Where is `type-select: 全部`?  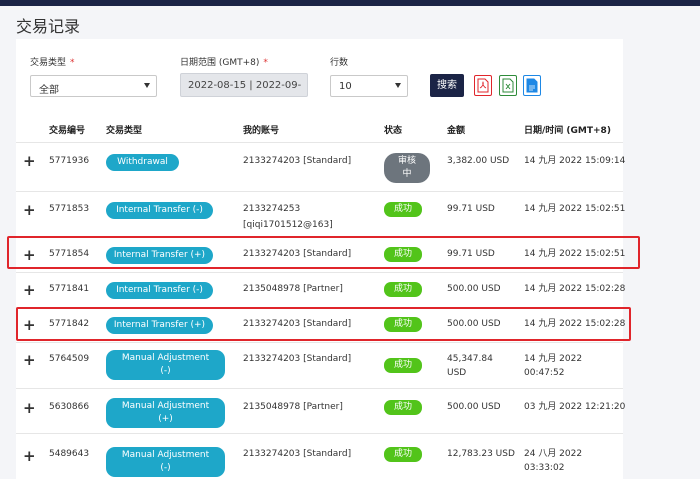 type-select: 全部 is located at coordinates (93, 86).